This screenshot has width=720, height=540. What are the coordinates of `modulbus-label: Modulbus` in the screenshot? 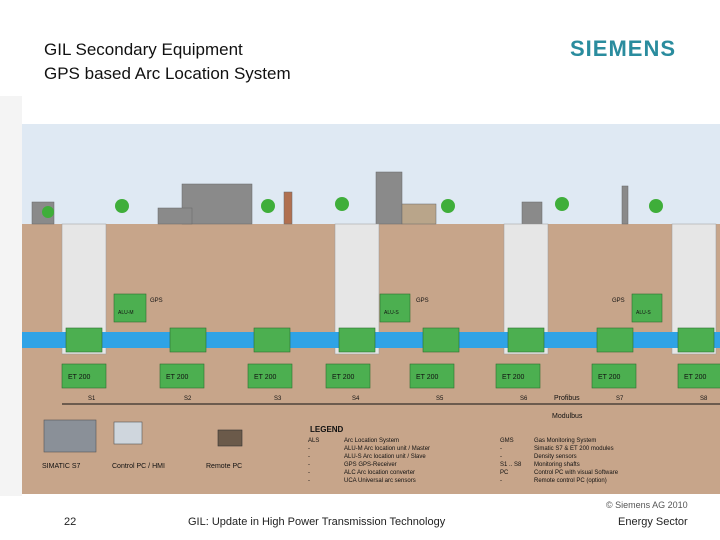 It's located at (567, 416).